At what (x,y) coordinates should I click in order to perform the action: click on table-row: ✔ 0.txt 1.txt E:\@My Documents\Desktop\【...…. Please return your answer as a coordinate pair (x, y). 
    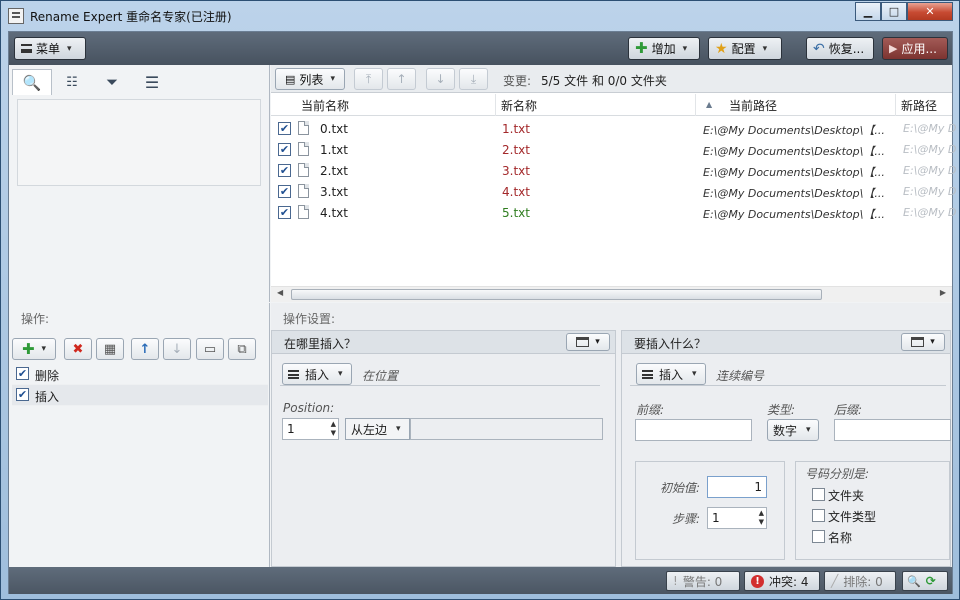
    Looking at the image, I should click on (613, 128).